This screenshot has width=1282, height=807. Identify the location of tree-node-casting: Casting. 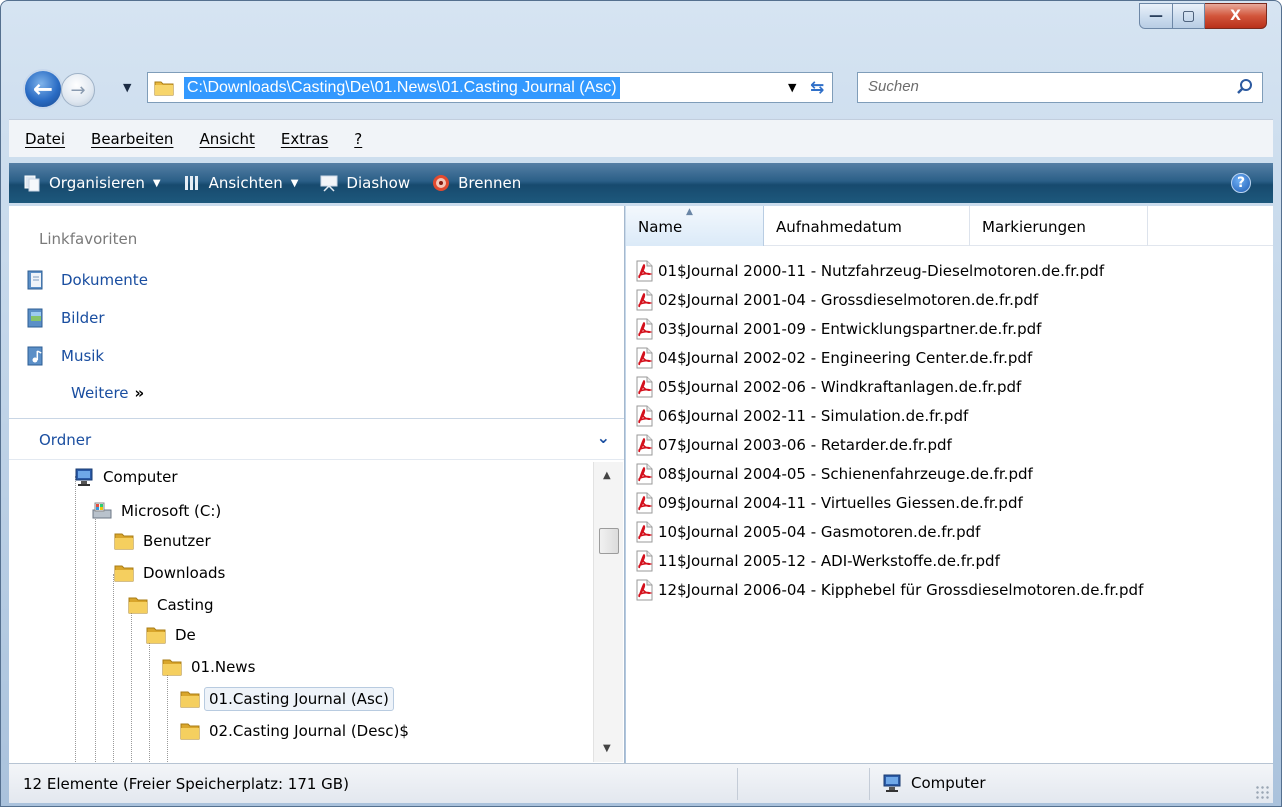
(170, 605).